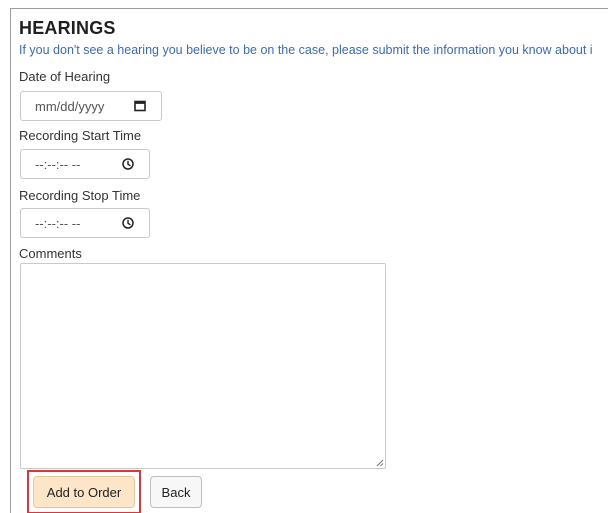  I want to click on recording-start-time-input: --:--:-- --, so click(85, 164).